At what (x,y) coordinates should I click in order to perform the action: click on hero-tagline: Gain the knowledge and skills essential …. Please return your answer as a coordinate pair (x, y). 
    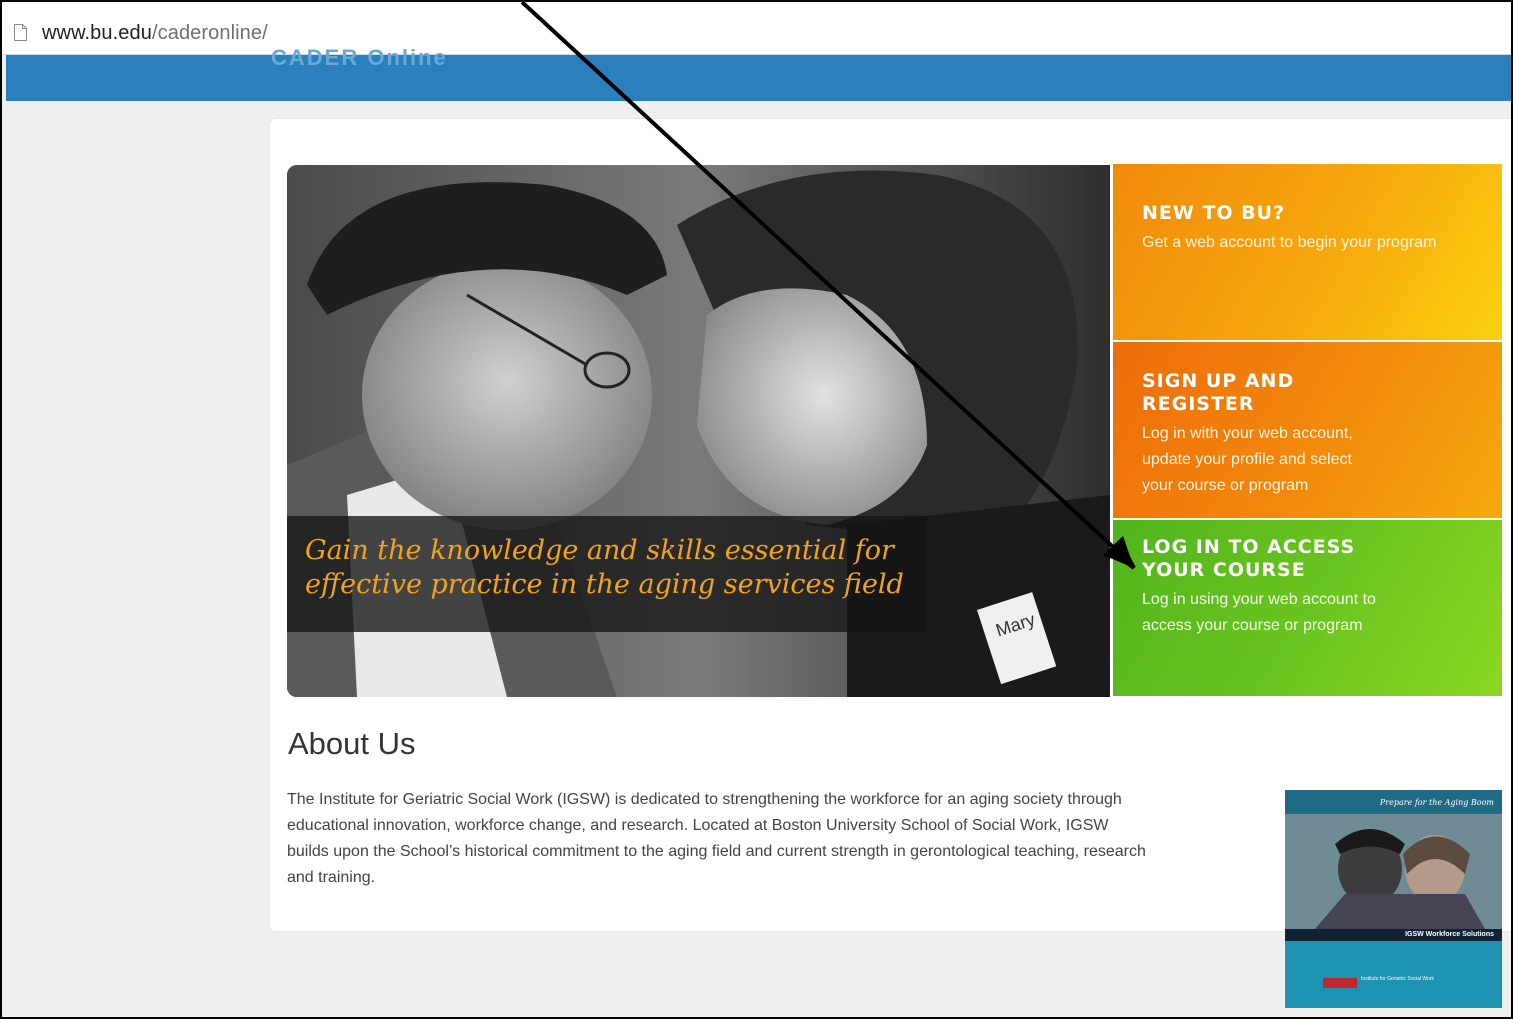
    Looking at the image, I should click on (604, 567).